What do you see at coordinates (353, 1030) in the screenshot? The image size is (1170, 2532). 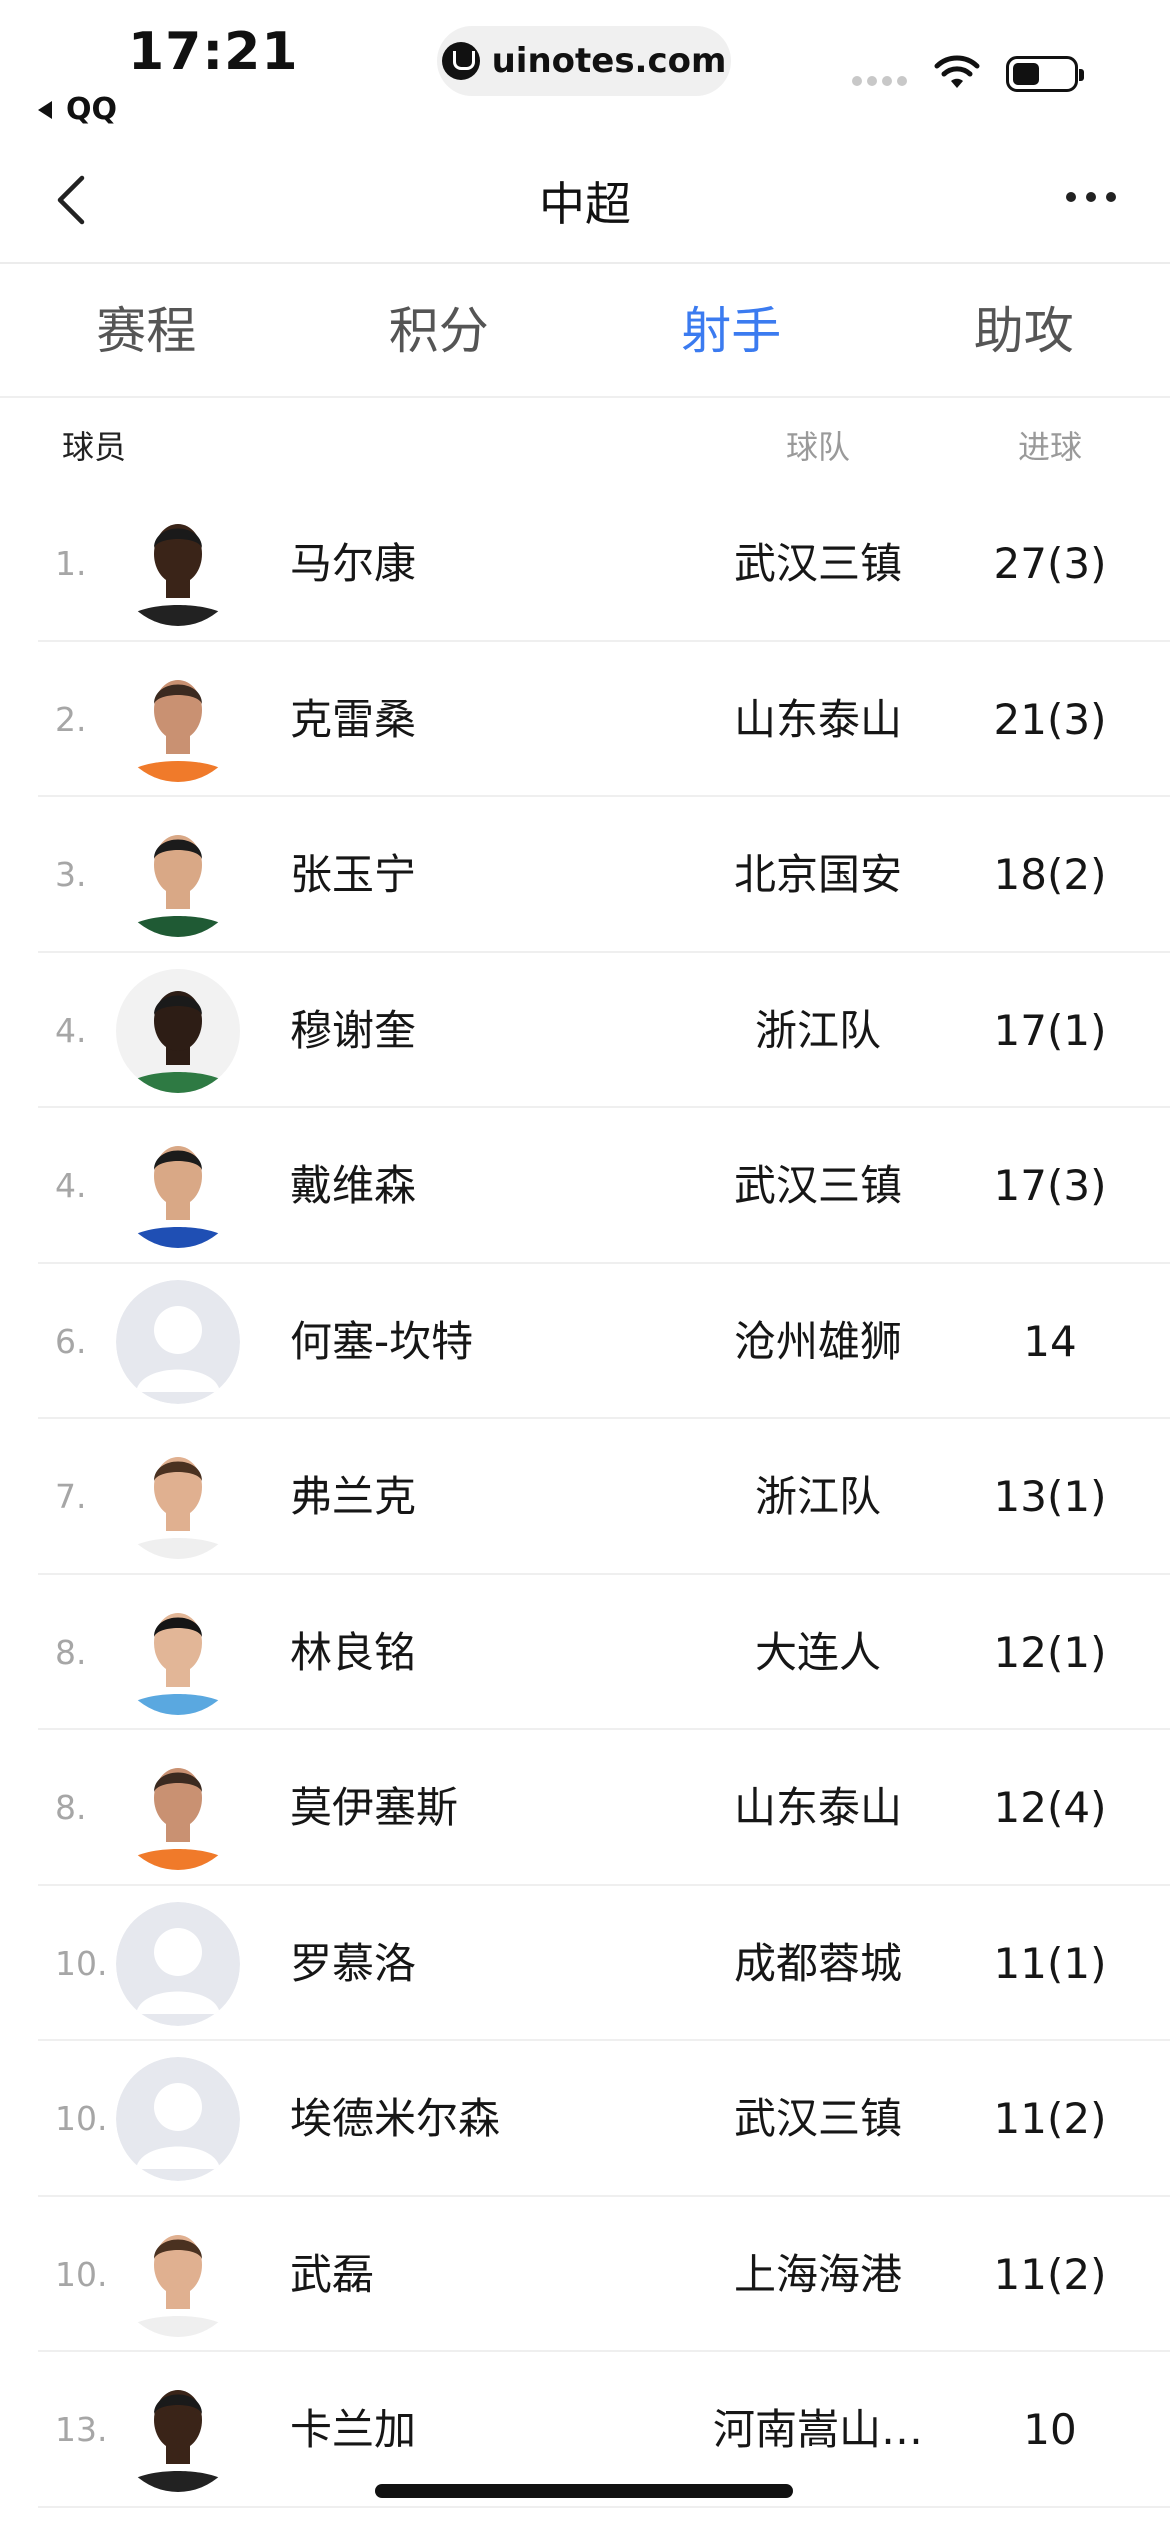 I see `player-name: 穆谢奎` at bounding box center [353, 1030].